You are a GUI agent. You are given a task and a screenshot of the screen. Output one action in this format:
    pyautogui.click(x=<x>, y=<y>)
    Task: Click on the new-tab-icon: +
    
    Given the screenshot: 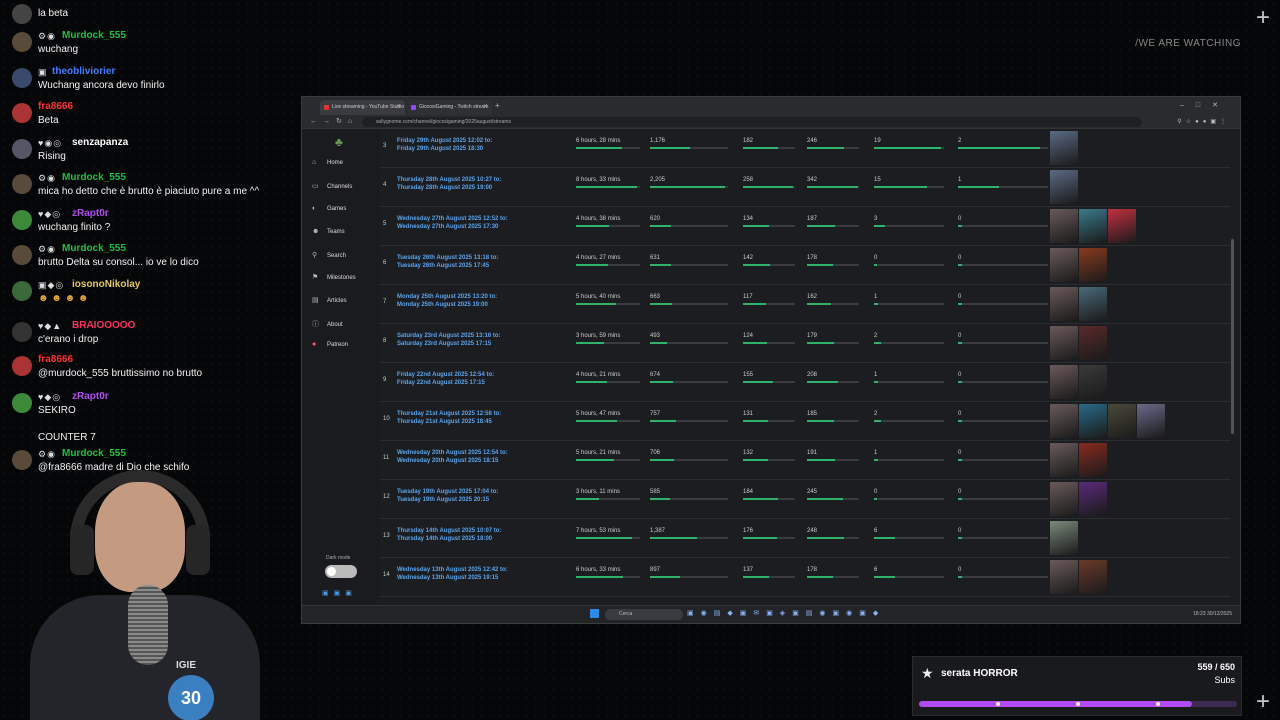 What is the action you would take?
    pyautogui.click(x=497, y=105)
    